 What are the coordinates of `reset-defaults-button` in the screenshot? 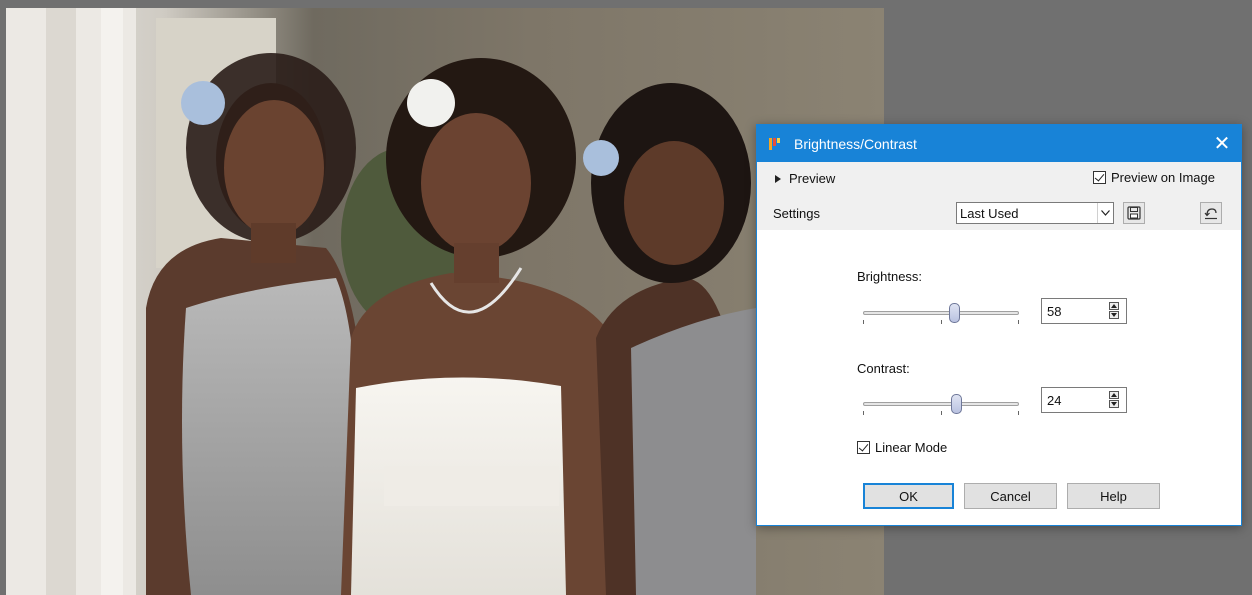 It's located at (1211, 213).